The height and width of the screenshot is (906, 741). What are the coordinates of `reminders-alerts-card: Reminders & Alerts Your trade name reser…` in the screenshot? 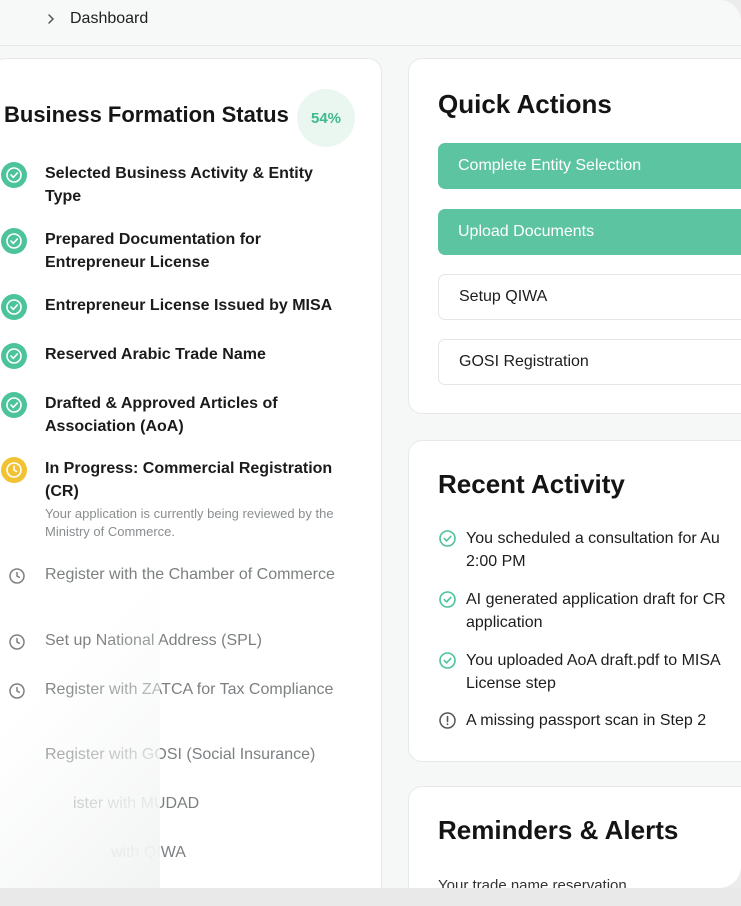 It's located at (574, 837).